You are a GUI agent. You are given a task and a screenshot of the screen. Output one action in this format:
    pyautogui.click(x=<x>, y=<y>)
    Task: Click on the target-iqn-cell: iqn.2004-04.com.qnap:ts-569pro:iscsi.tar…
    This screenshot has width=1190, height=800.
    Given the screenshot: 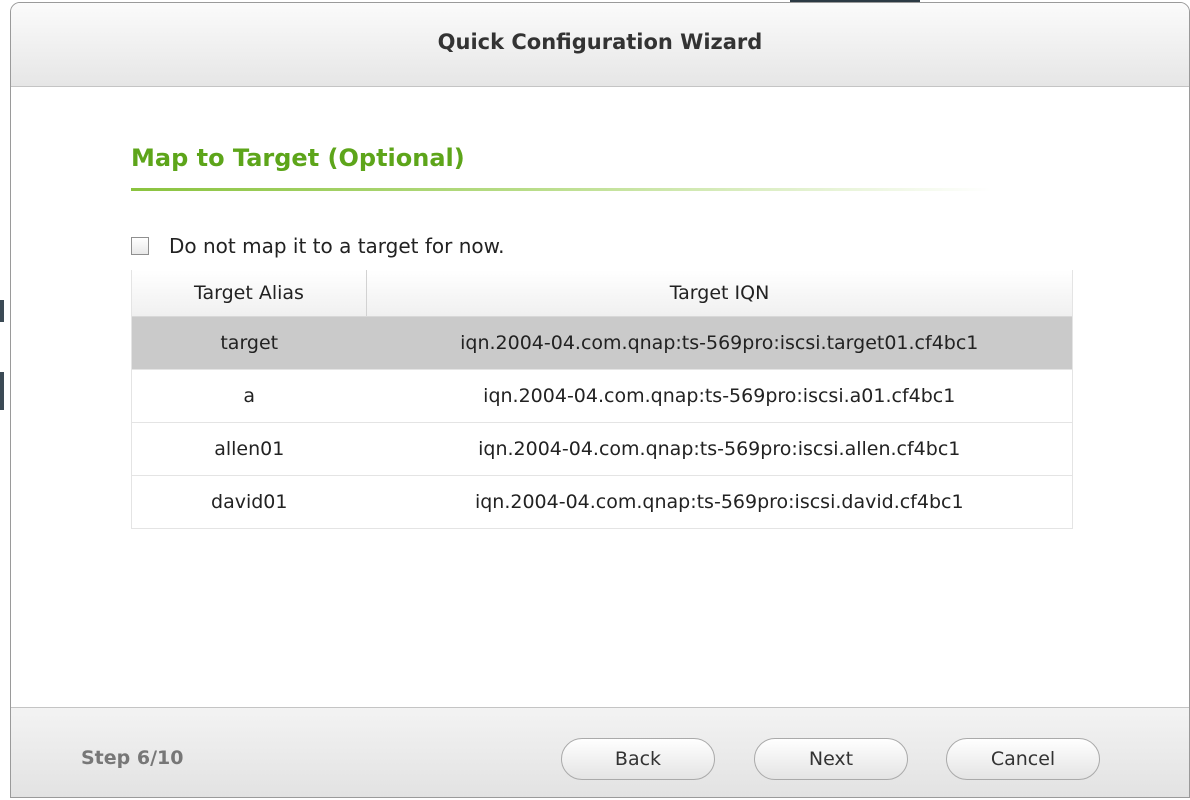 What is the action you would take?
    pyautogui.click(x=719, y=343)
    